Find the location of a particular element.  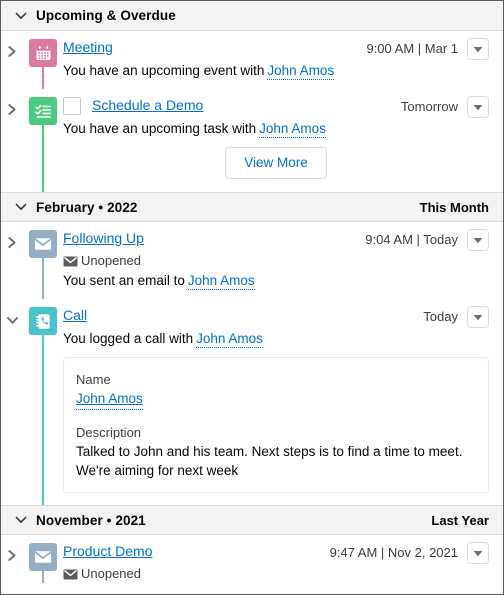

timeline-rail-call is located at coordinates (43, 402).